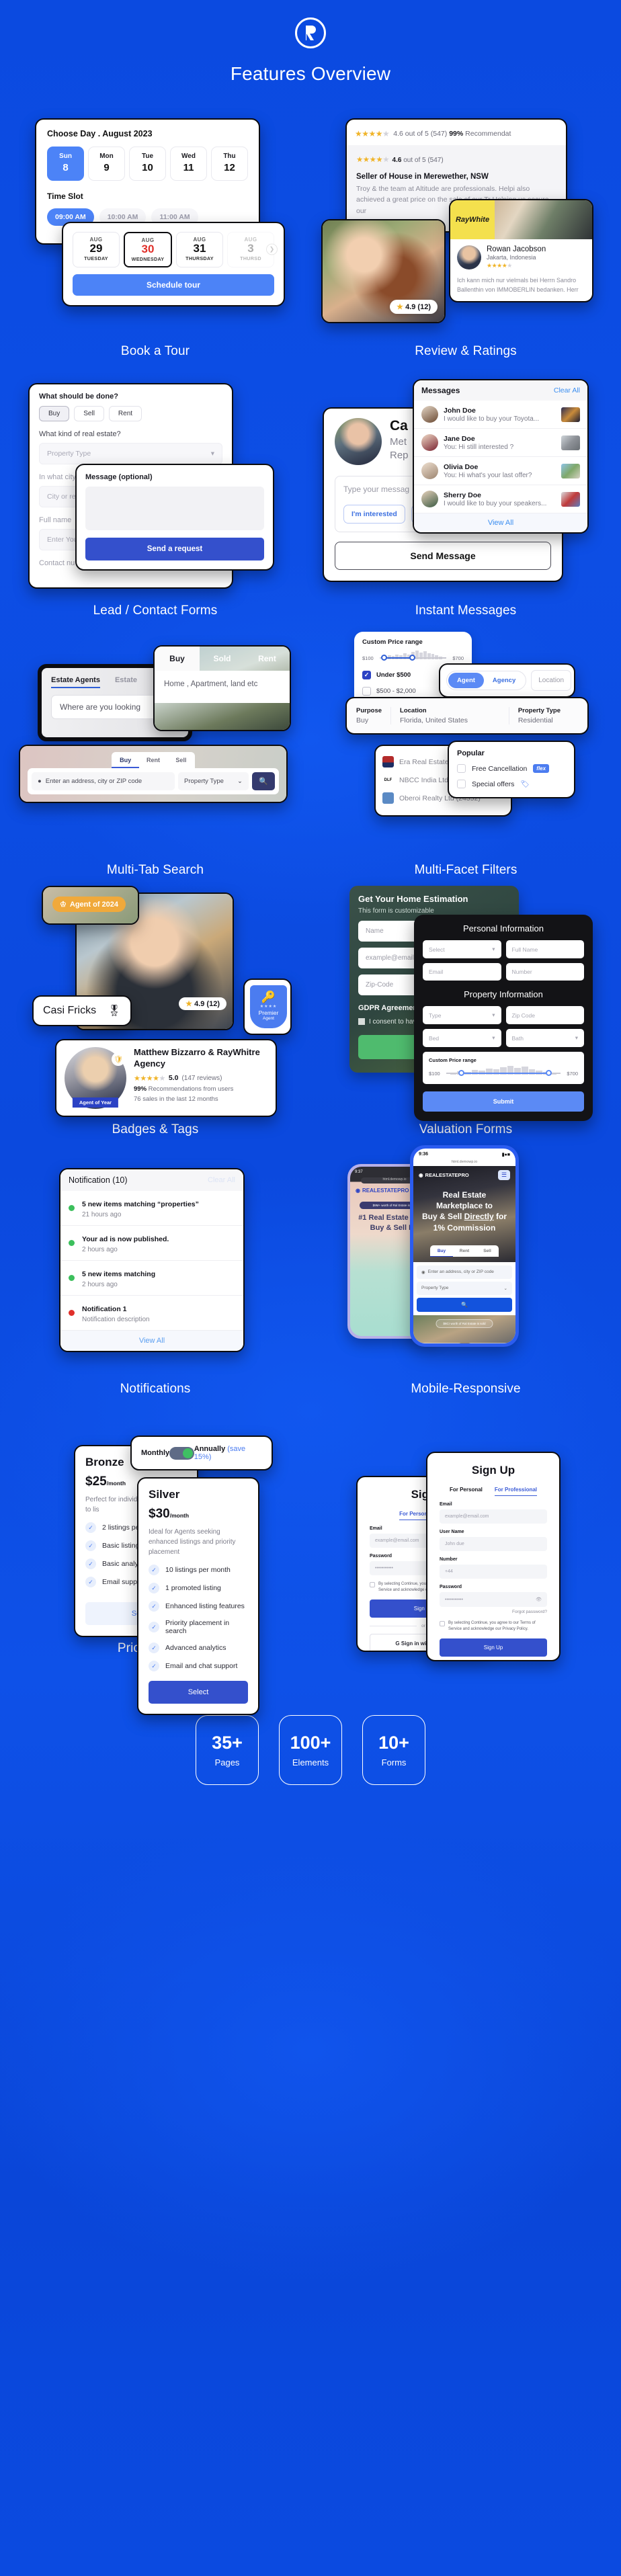 This screenshot has height=2576, width=621. Describe the element at coordinates (422, 160) in the screenshot. I see `review-count: out of 5 (547)` at that location.